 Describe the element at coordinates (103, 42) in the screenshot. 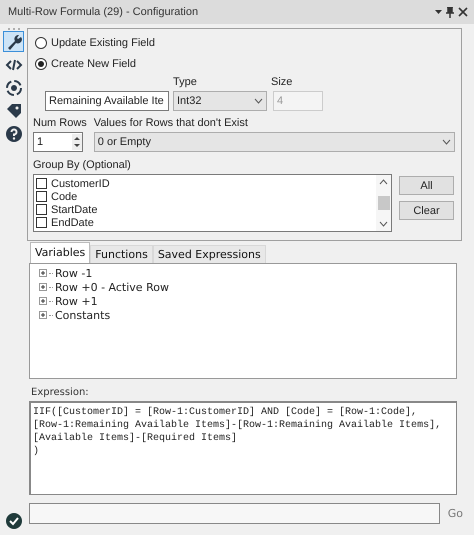

I see `radio-label: Update Existing Field` at that location.